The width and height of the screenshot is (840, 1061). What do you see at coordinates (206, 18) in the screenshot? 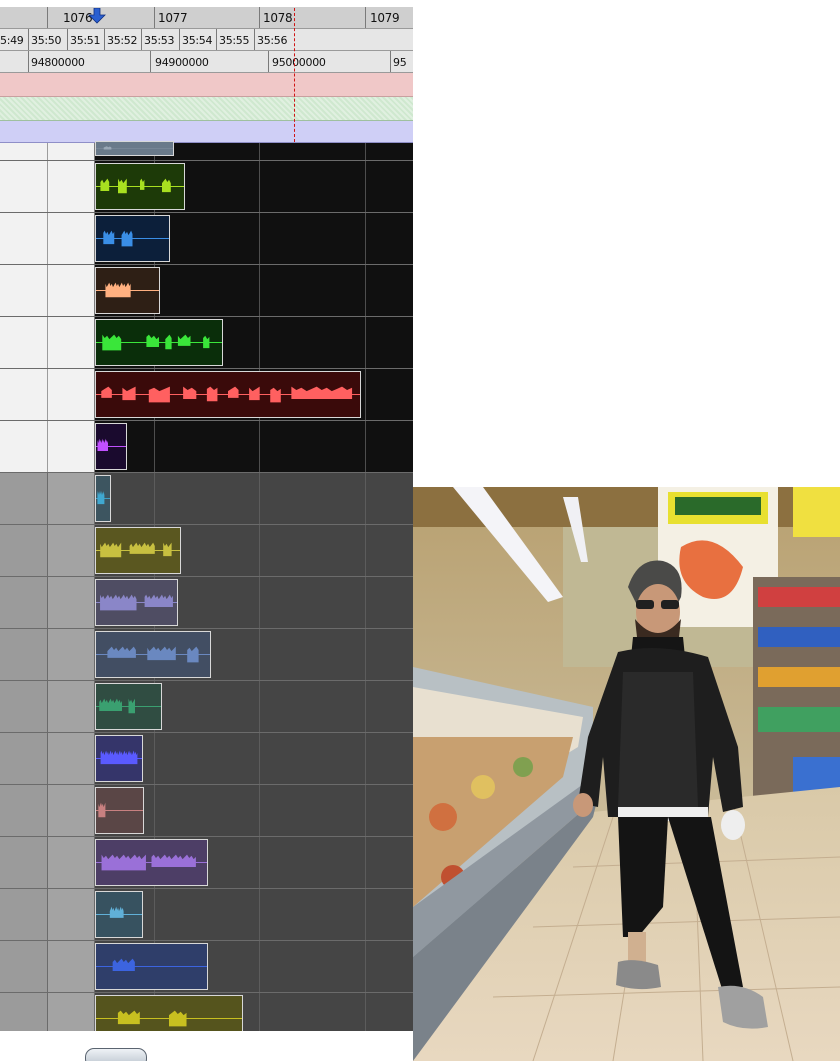
I see `bars-ruler: 1076 1077 1078 1079` at bounding box center [206, 18].